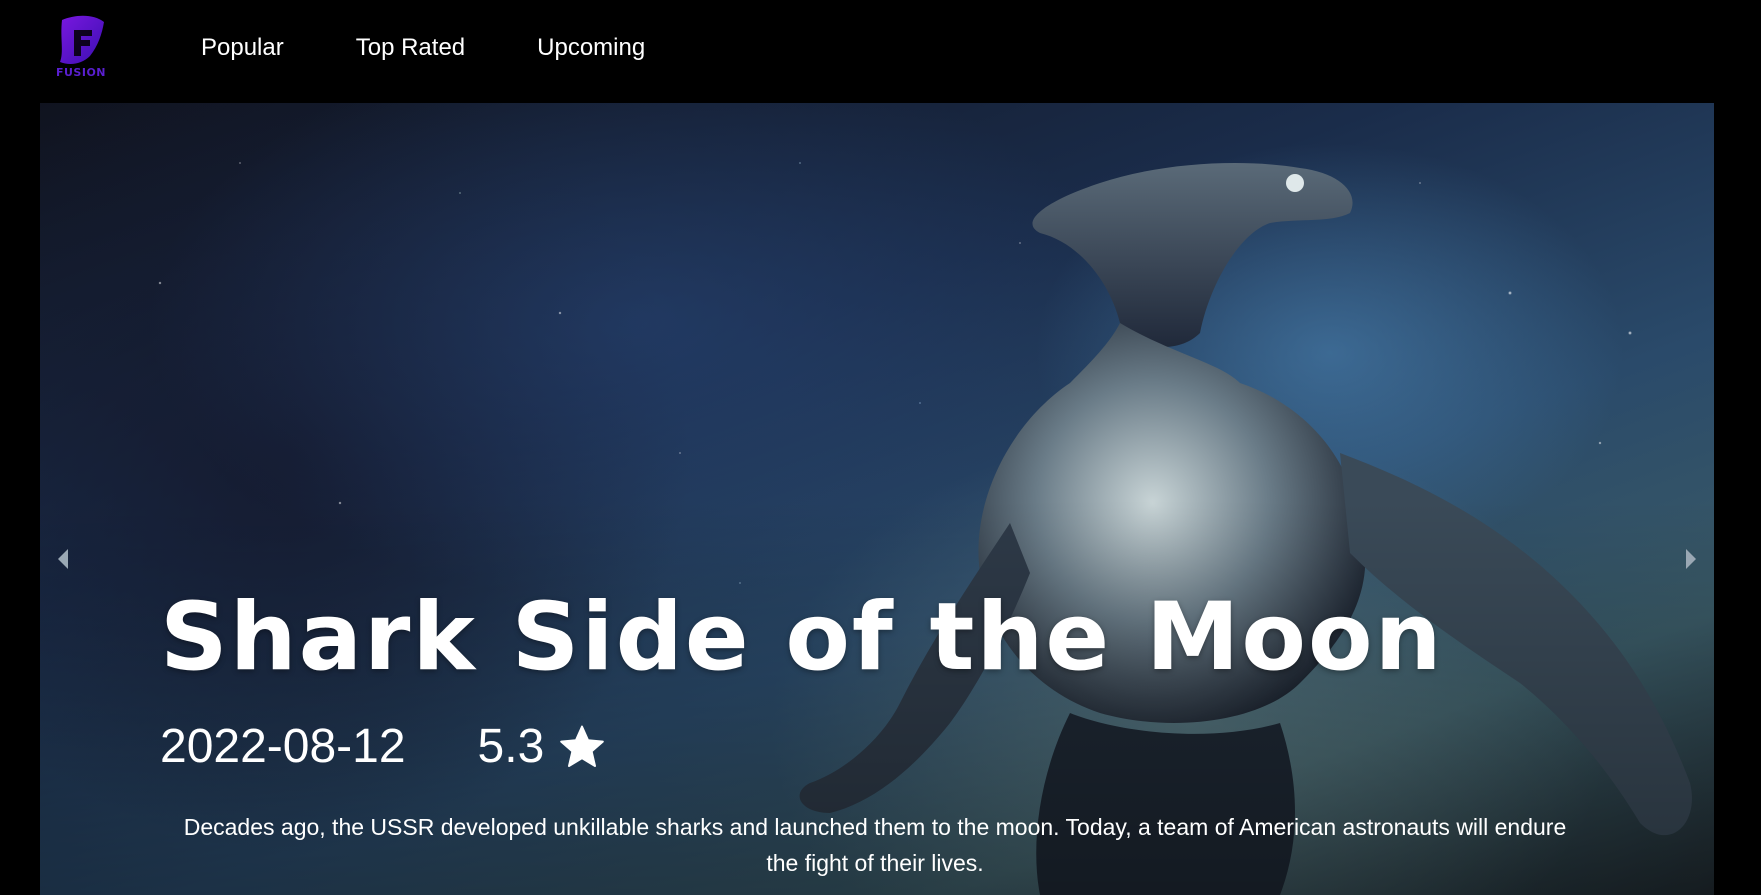 The height and width of the screenshot is (895, 1761). Describe the element at coordinates (283, 746) in the screenshot. I see `release-date: 2022-08-12` at that location.